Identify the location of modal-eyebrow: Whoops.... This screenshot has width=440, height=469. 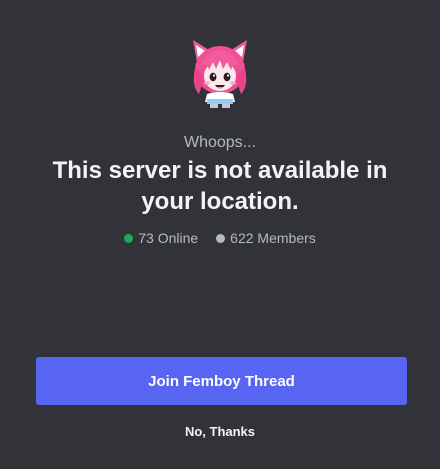
(220, 142).